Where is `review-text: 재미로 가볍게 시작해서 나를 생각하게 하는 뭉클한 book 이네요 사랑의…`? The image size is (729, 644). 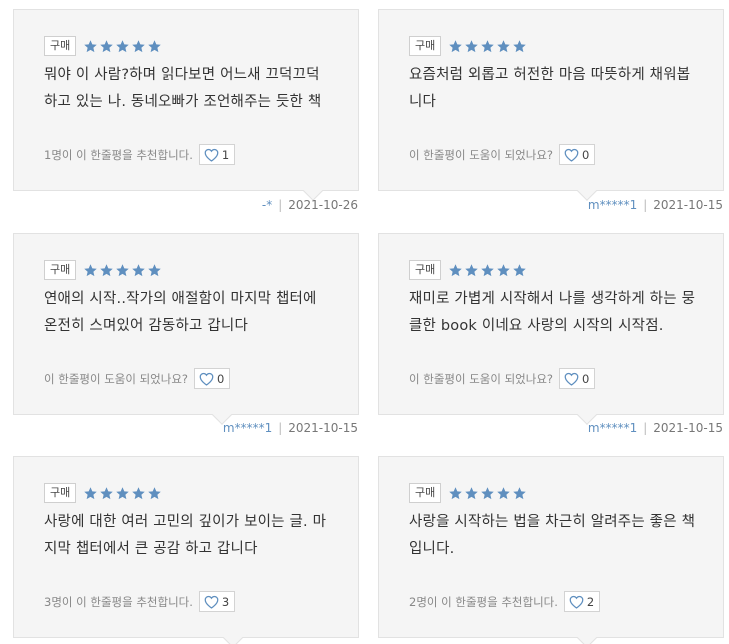
review-text: 재미로 가볍게 시작해서 나를 생각하게 하는 뭉클한 book 이네요 사랑의… is located at coordinates (552, 312).